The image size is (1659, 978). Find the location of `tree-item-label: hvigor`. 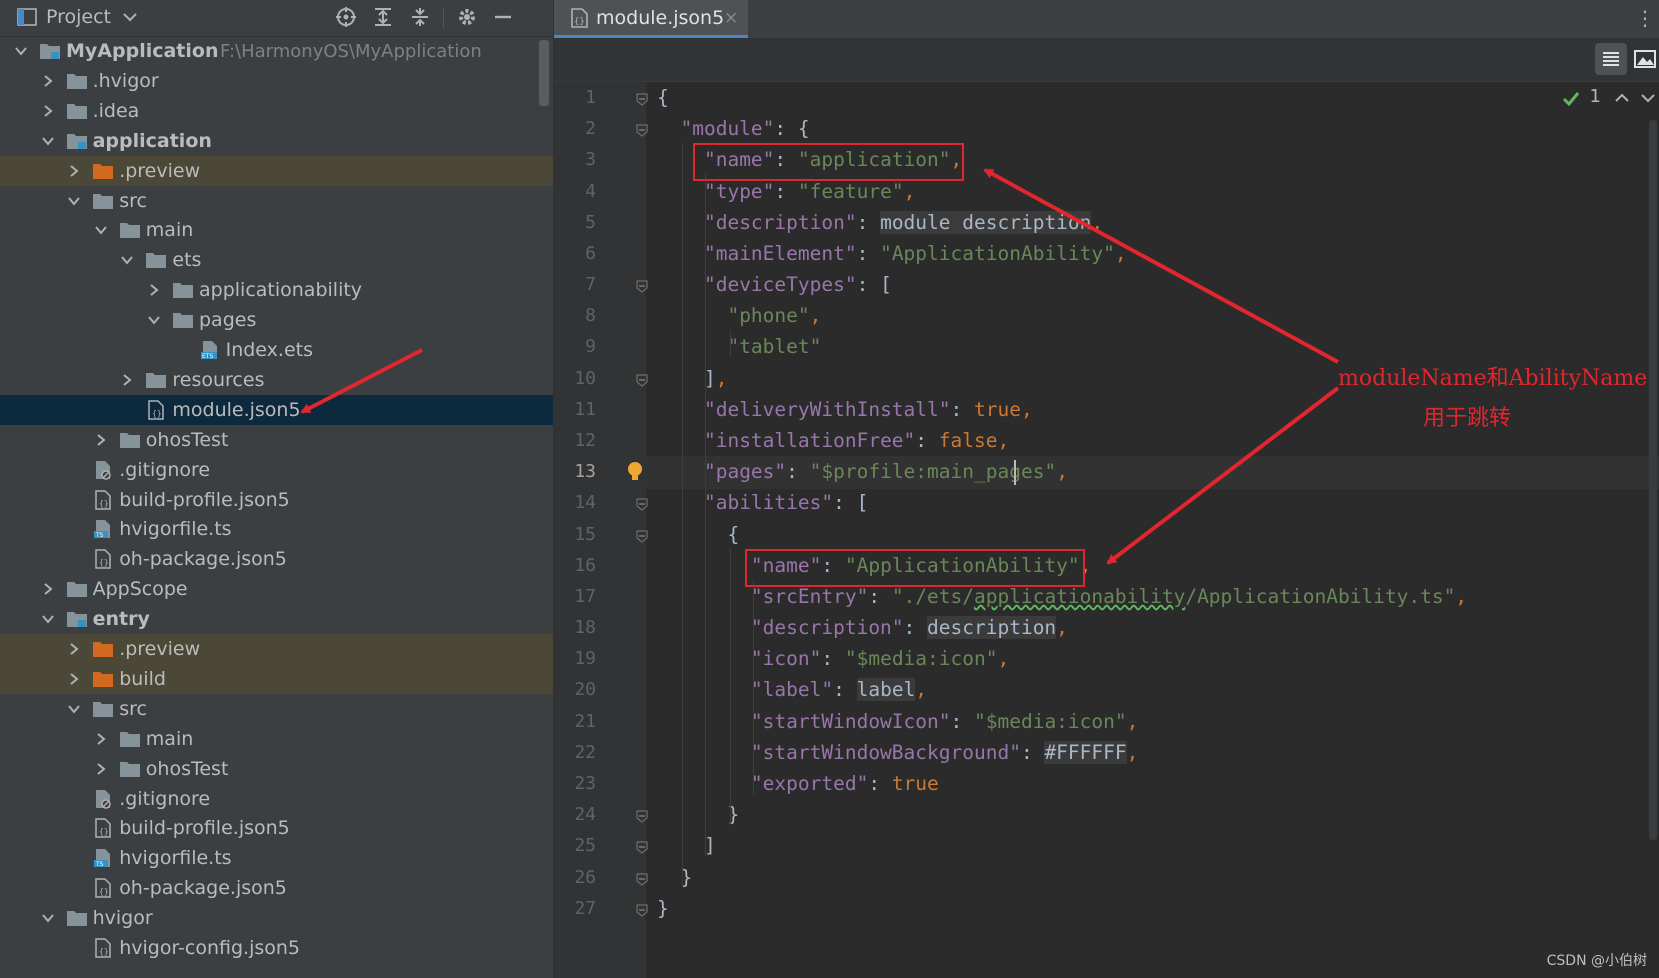

tree-item-label: hvigor is located at coordinates (122, 918).